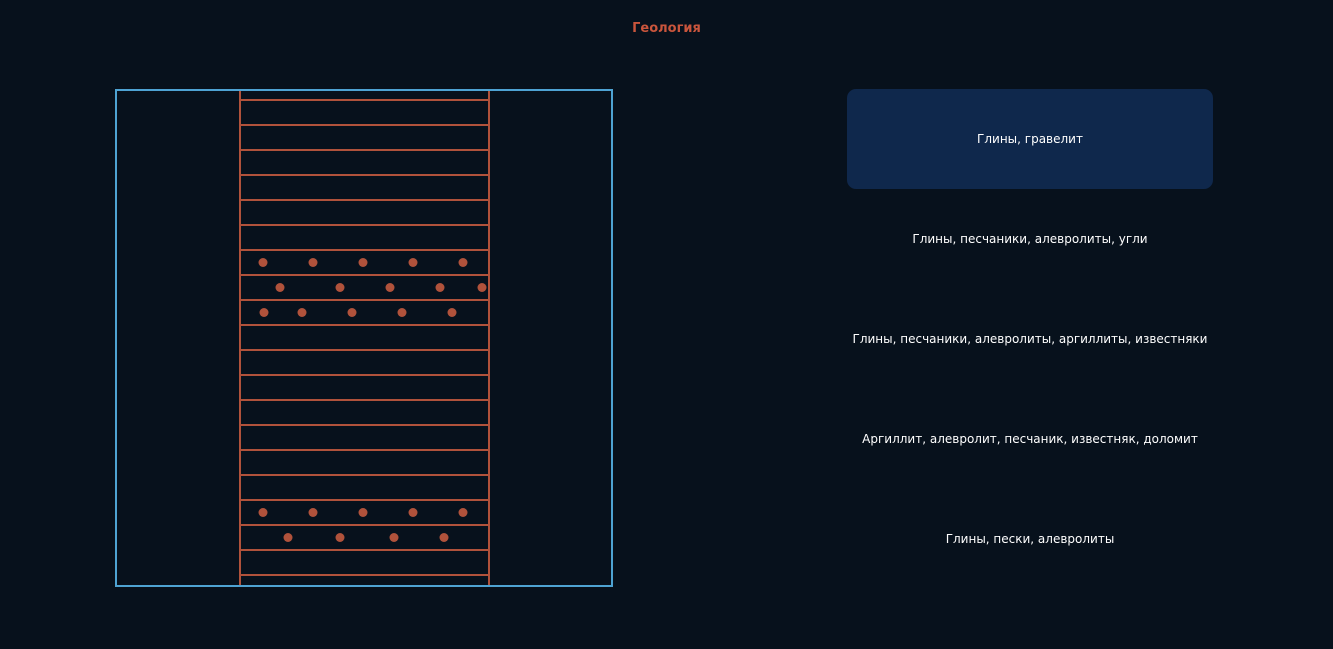 The height and width of the screenshot is (649, 1333). I want to click on layer-item-2: Глины, песчаники, алевролиты, угли, so click(1030, 239).